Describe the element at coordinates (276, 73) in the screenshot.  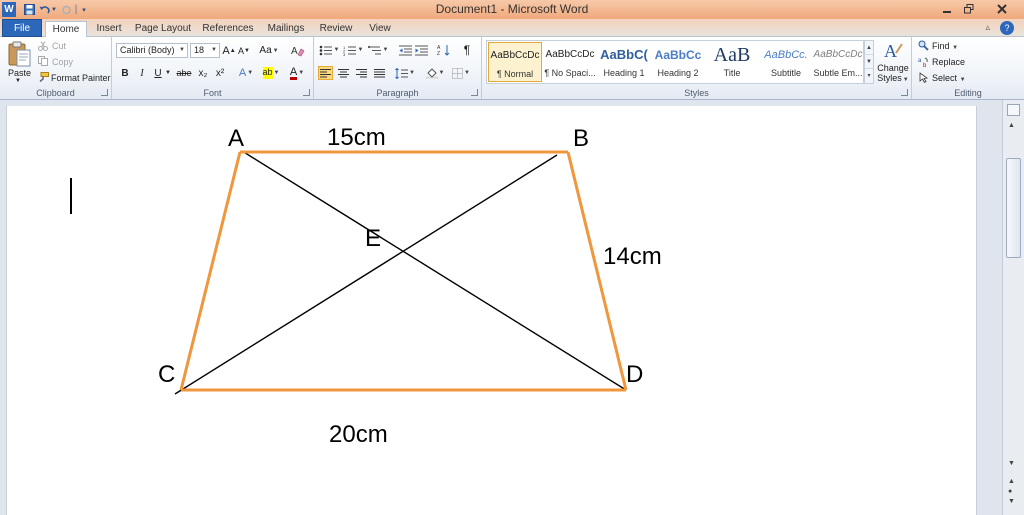
I see `highlight-dropdown-icon: ▼` at that location.